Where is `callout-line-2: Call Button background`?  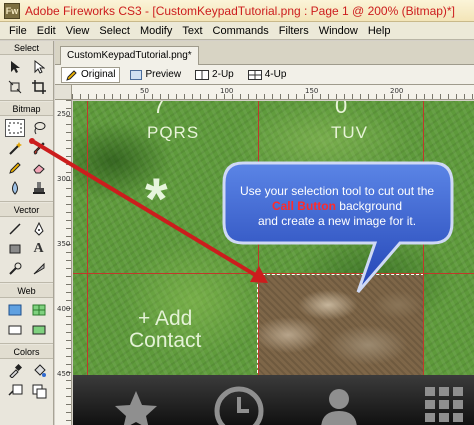 callout-line-2: Call Button background is located at coordinates (337, 206).